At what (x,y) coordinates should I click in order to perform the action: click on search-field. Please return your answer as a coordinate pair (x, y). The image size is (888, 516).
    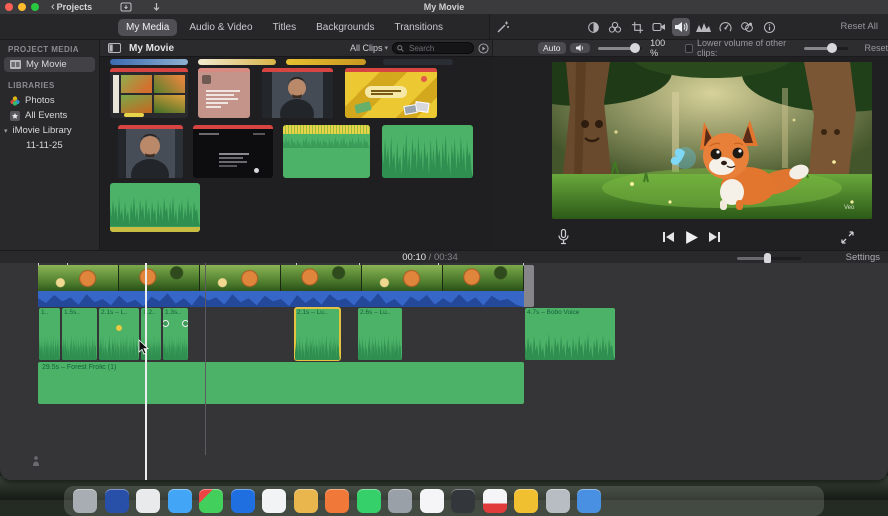
    Looking at the image, I should click on (433, 48).